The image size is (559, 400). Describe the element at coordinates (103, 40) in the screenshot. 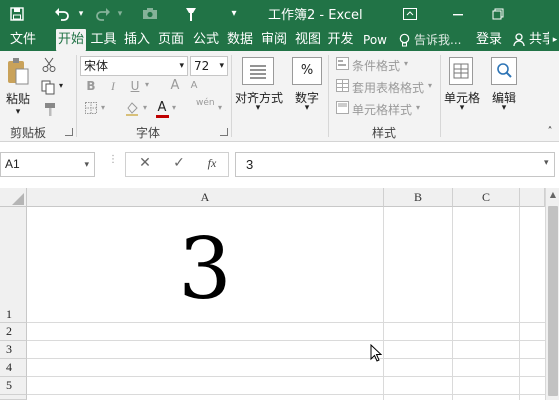

I see `tab-tools: 工具` at that location.